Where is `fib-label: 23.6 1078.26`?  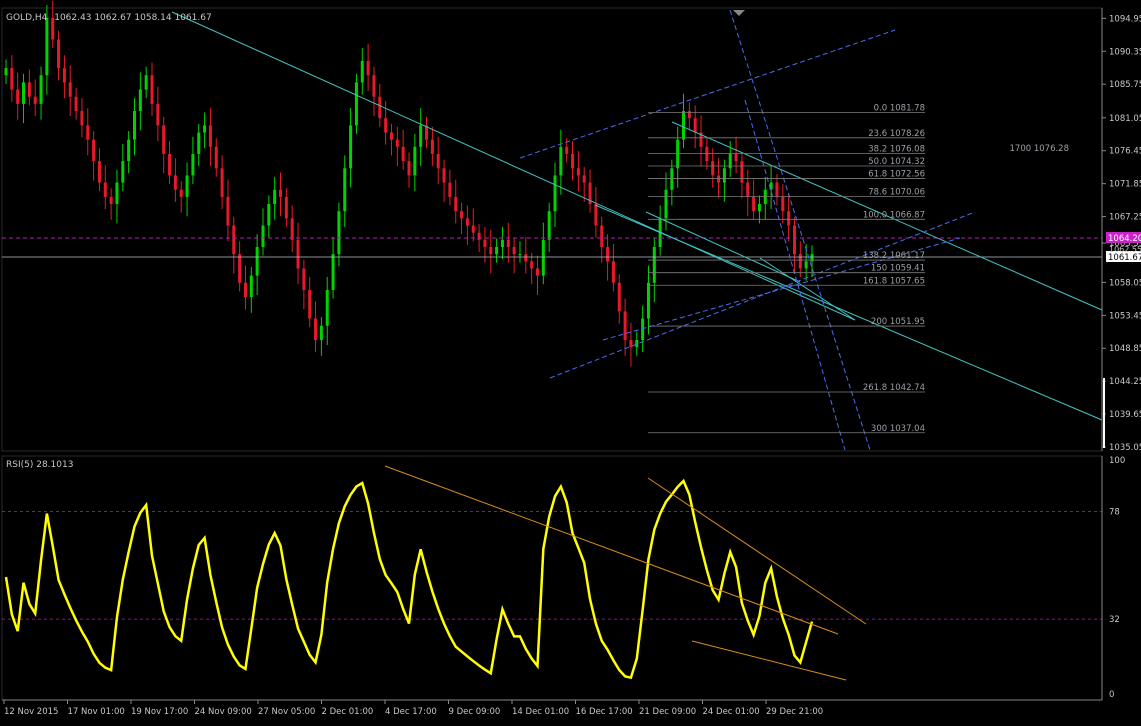 fib-label: 23.6 1078.26 is located at coordinates (896, 134).